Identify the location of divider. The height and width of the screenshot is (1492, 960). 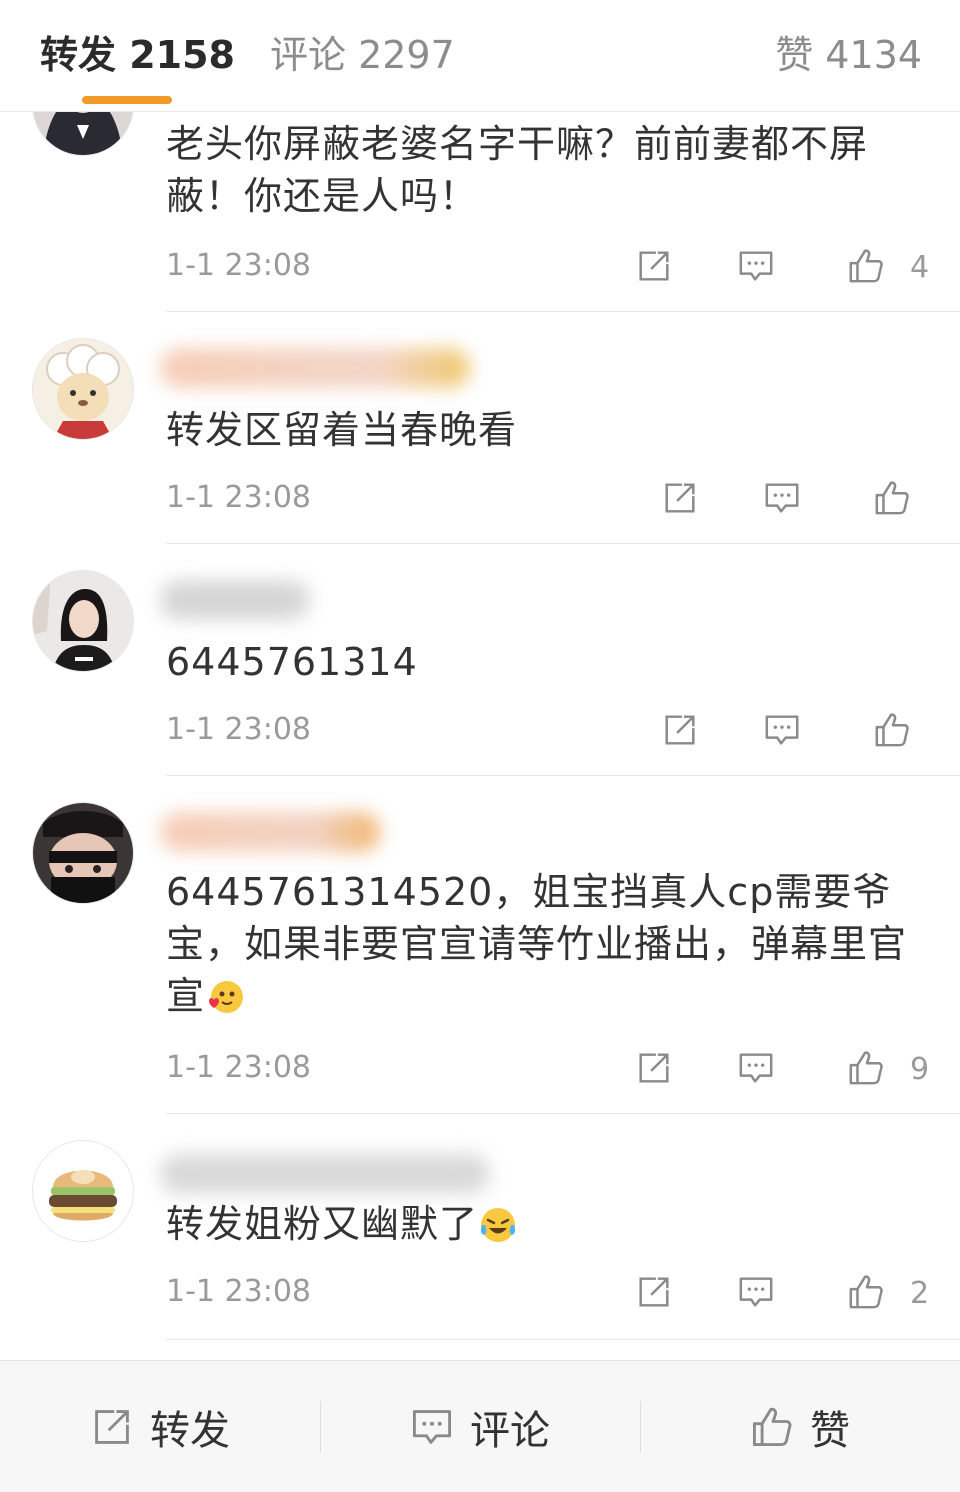
(563, 1339).